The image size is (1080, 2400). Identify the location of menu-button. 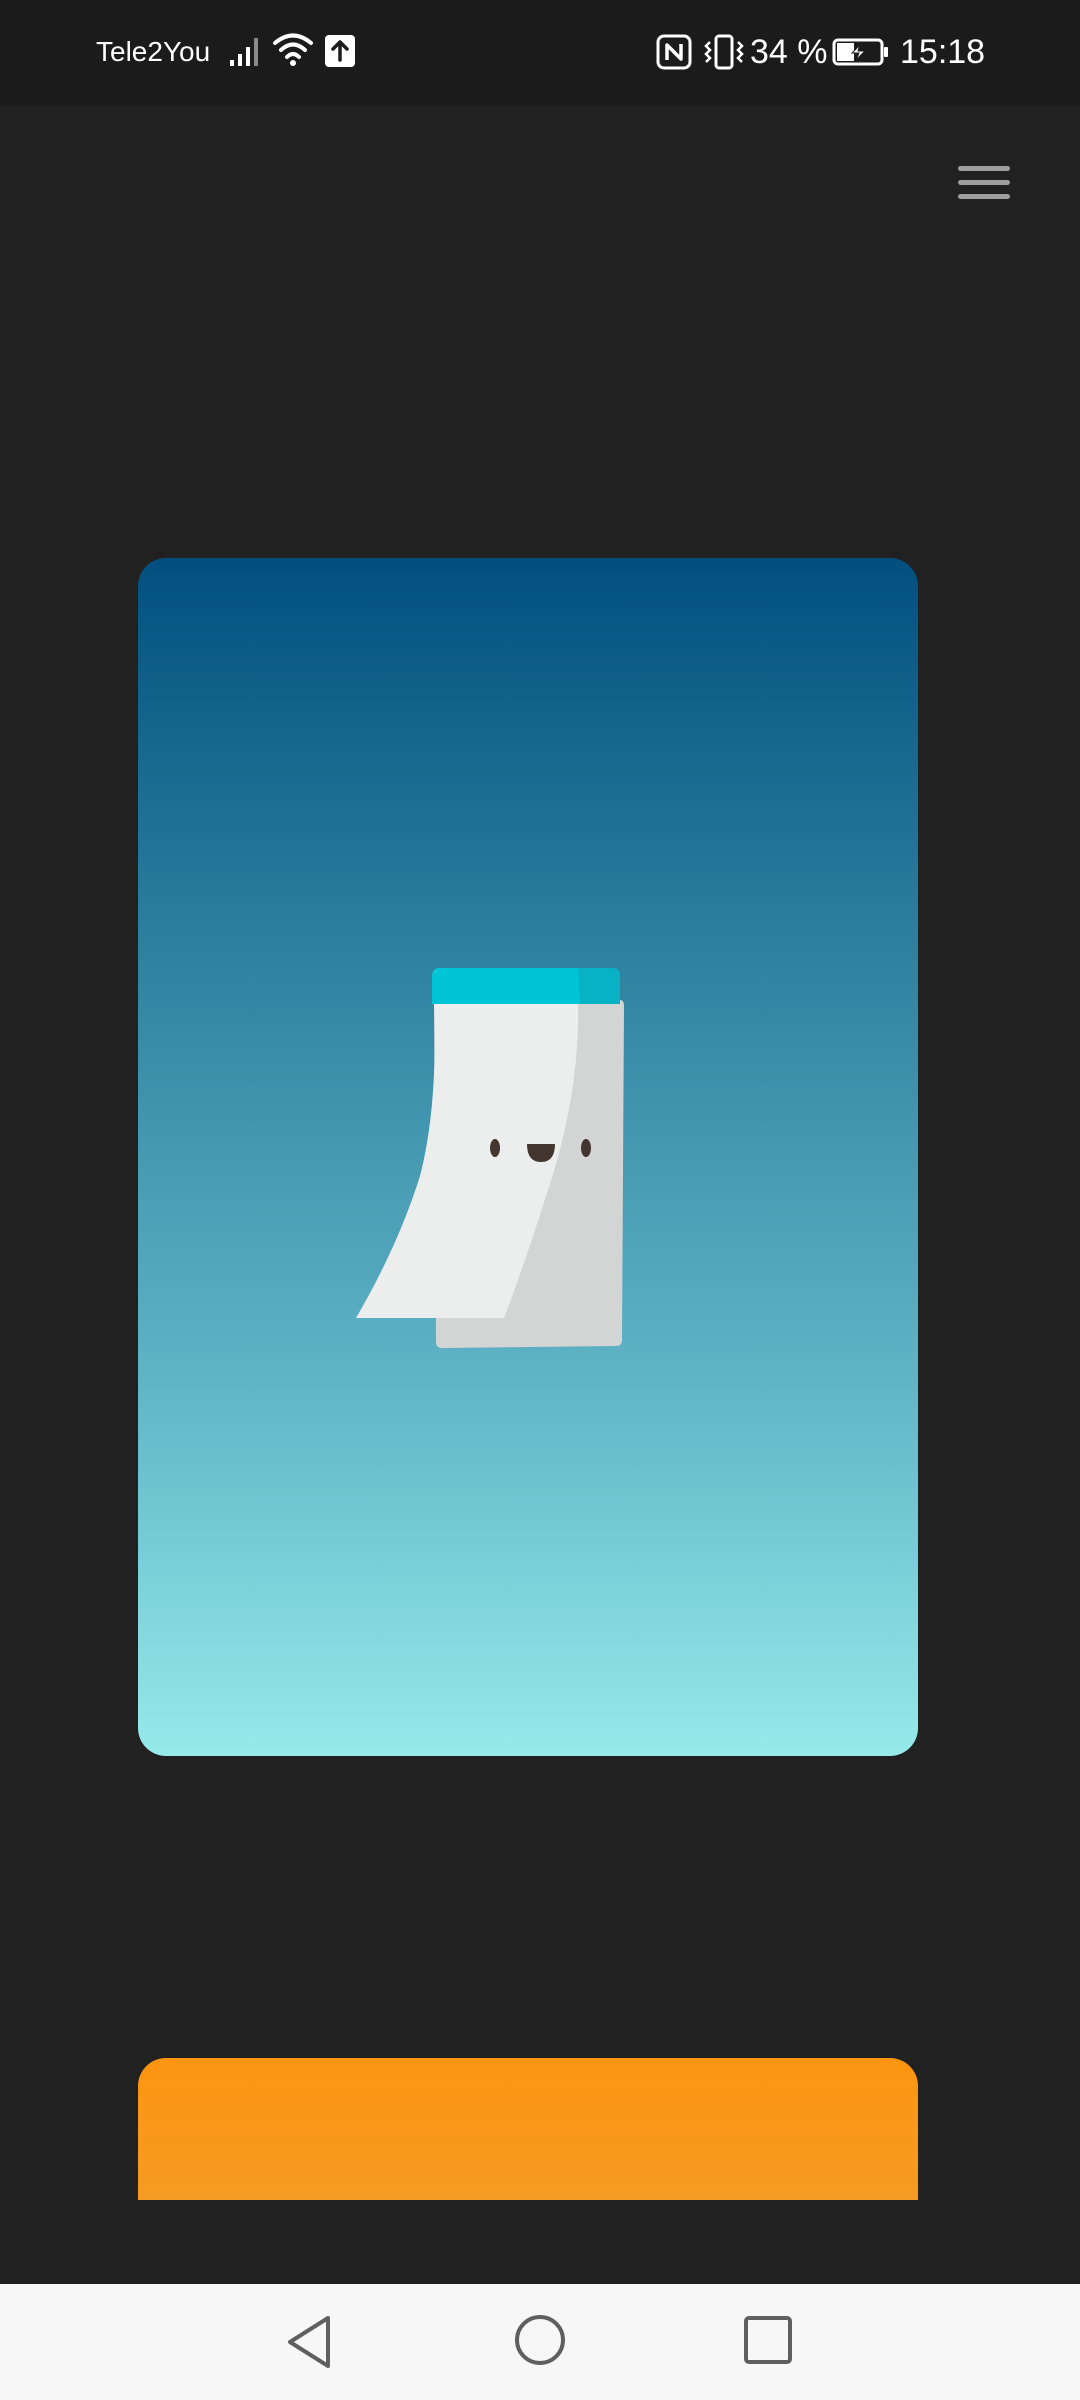
(984, 185).